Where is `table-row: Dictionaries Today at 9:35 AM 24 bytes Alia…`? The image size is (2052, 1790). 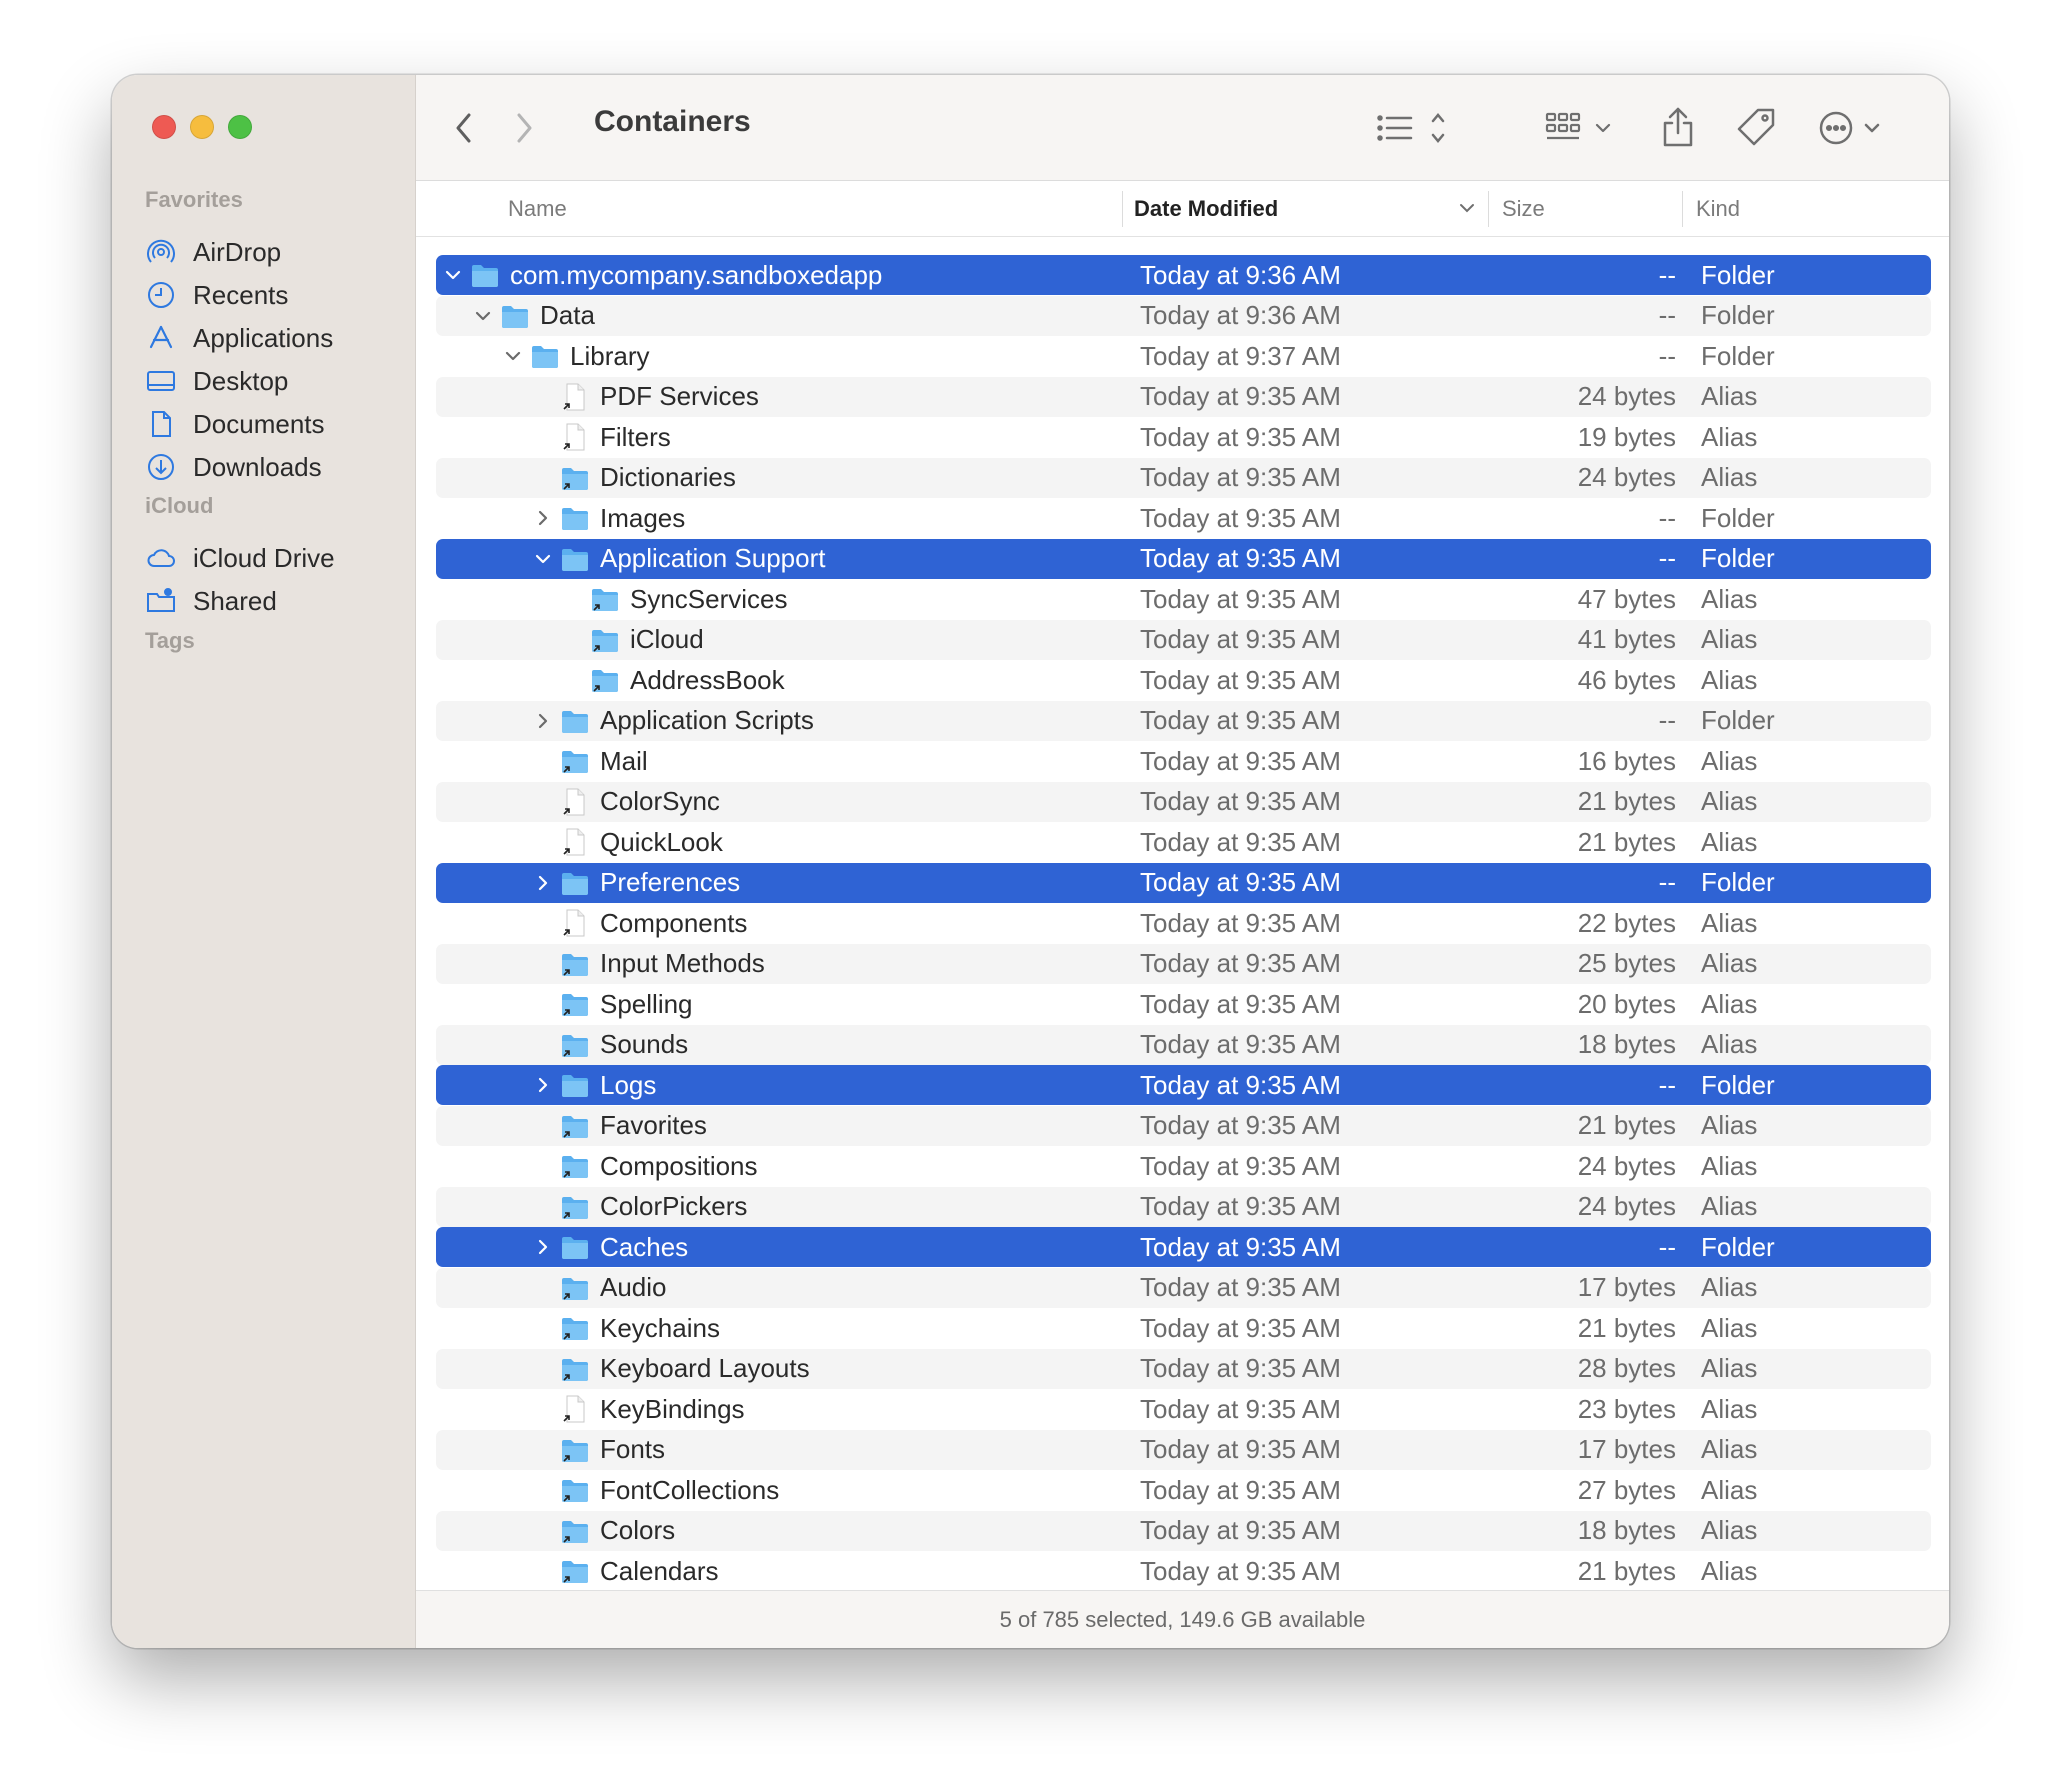
table-row: Dictionaries Today at 9:35 AM 24 bytes Alia… is located at coordinates (1183, 477).